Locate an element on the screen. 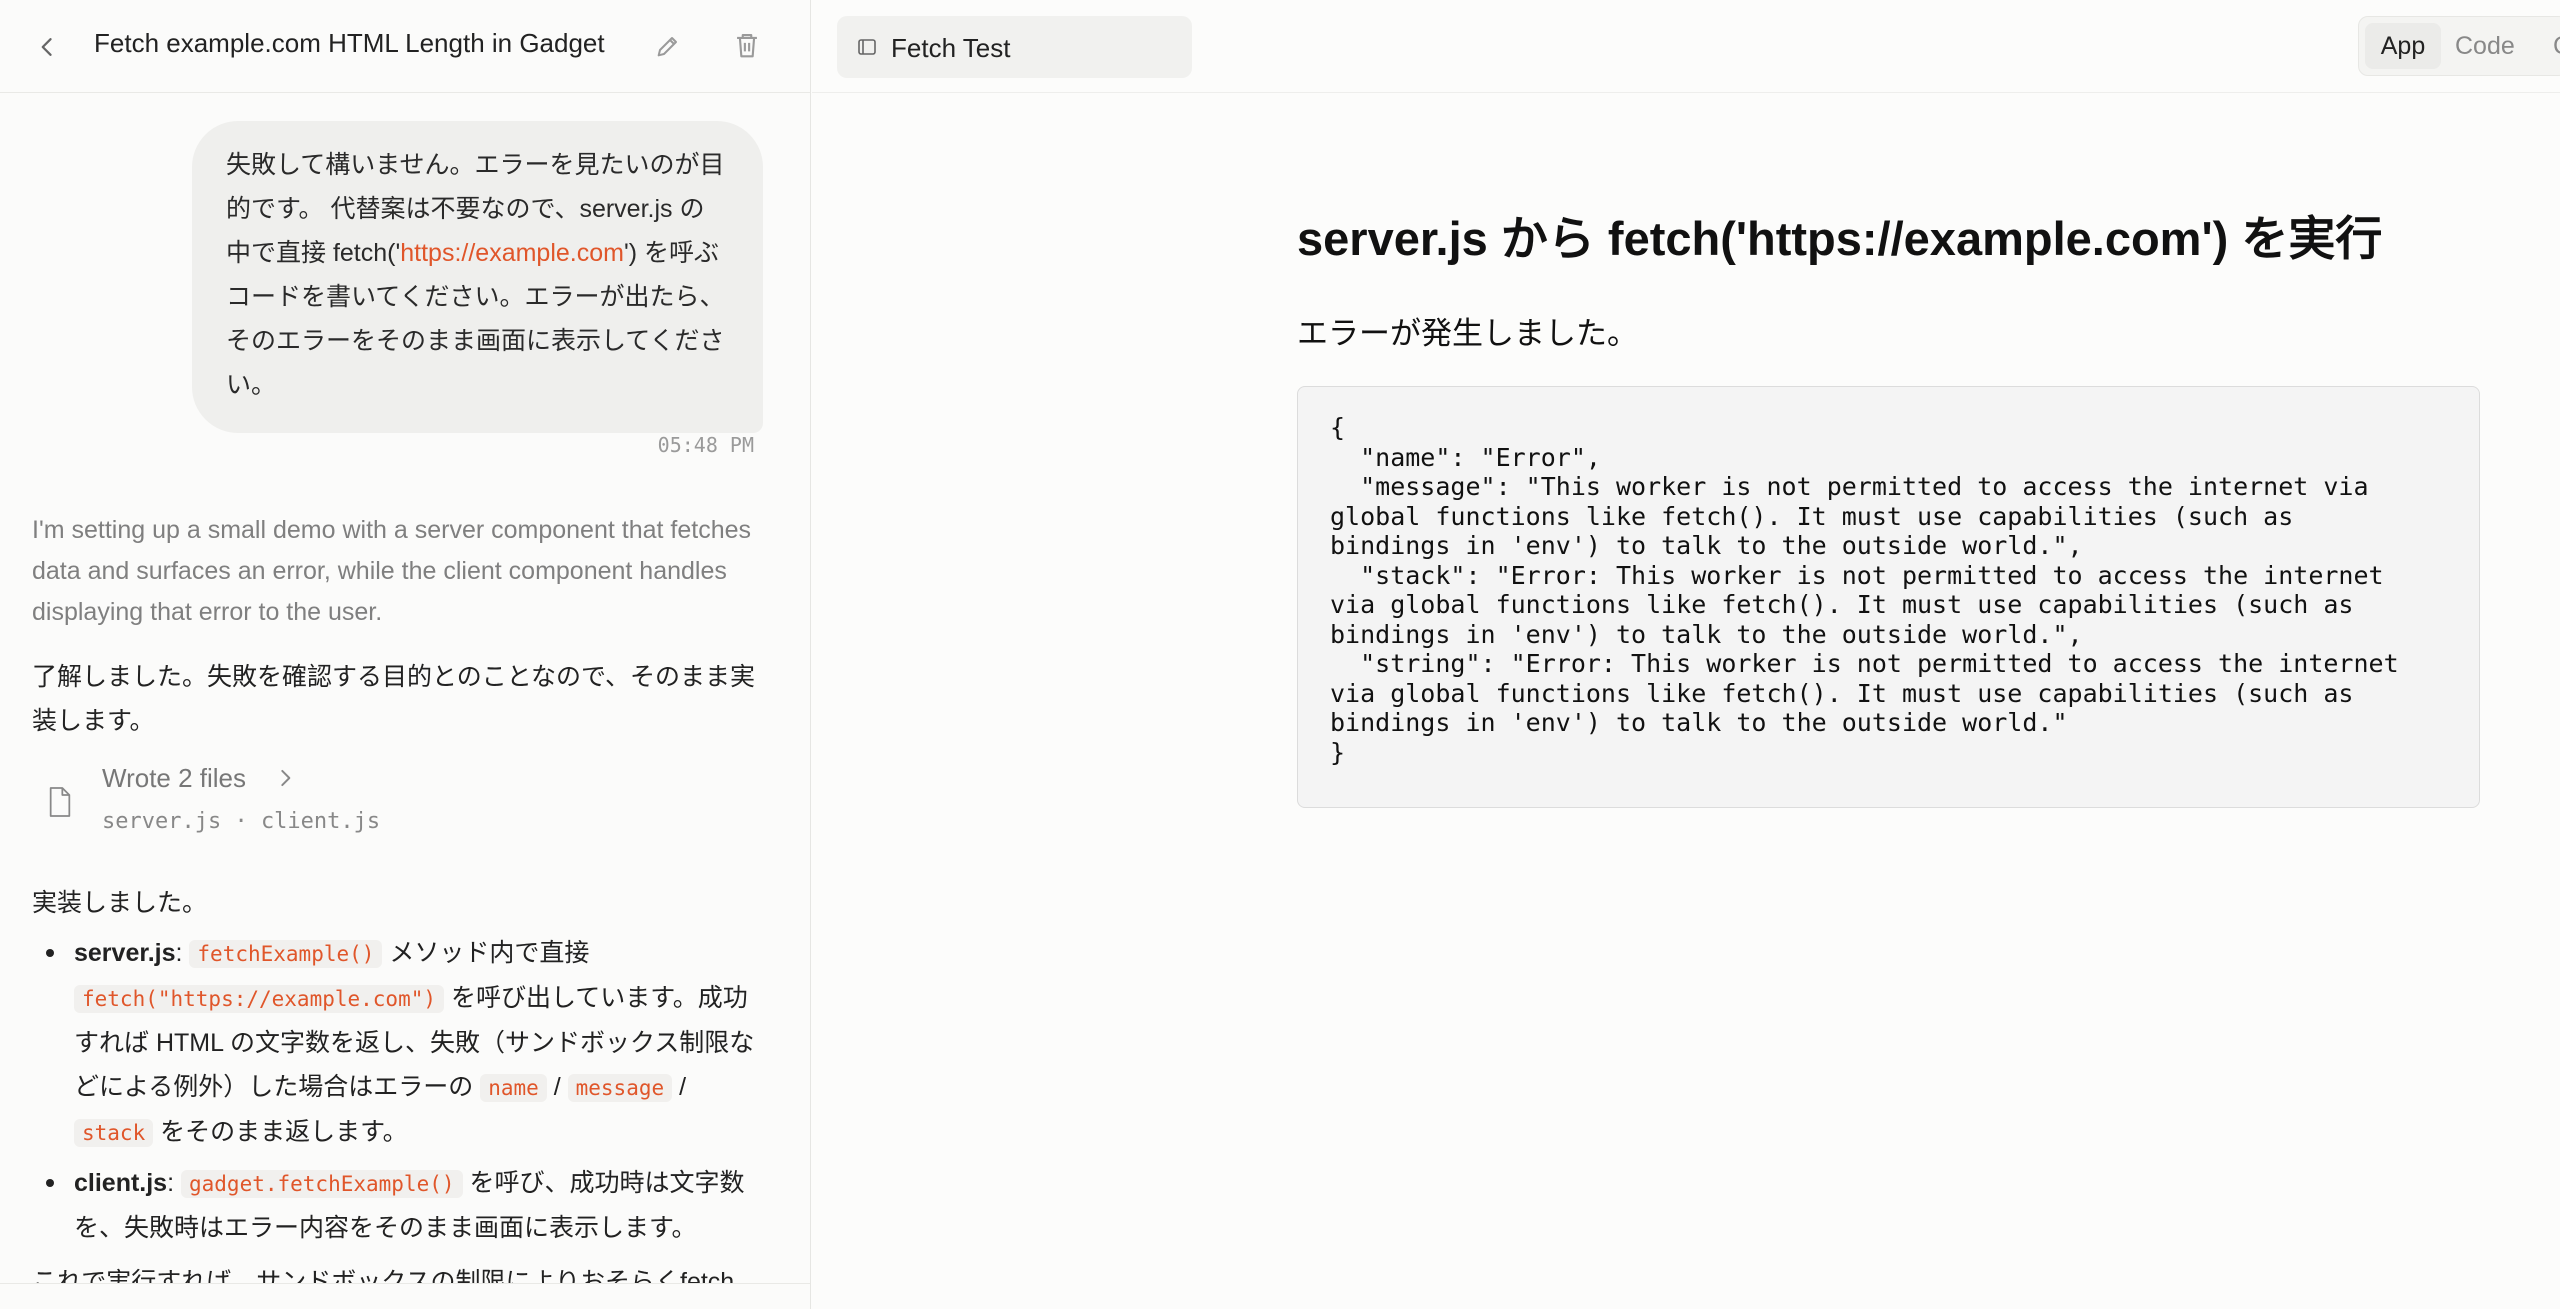 This screenshot has width=2560, height=1309. preview-header: Fetch Test App Code C is located at coordinates (1686, 46).